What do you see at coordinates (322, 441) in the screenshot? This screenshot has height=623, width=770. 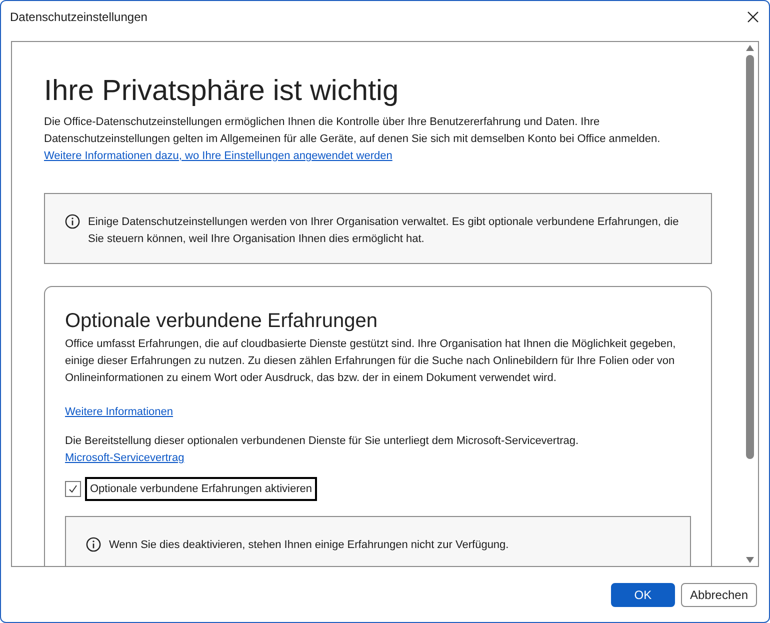 I see `service-text: Die Bereitstellung dieser optionalen verbundenen Dienste für Sie unterliegt dem Microsoft-Servicevertrag.` at bounding box center [322, 441].